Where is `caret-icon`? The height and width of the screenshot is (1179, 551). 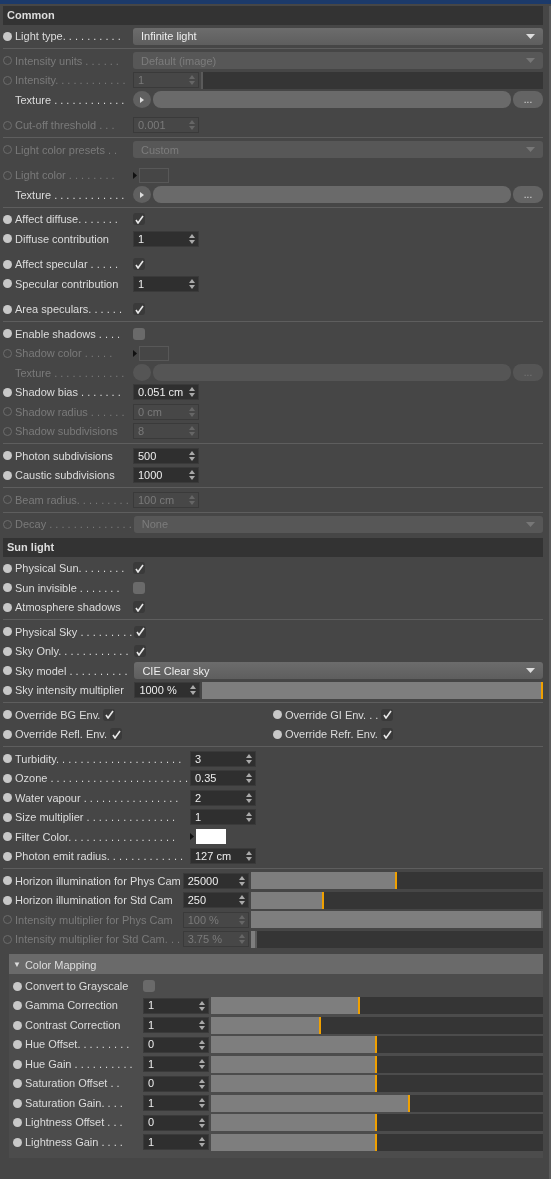 caret-icon is located at coordinates (530, 150).